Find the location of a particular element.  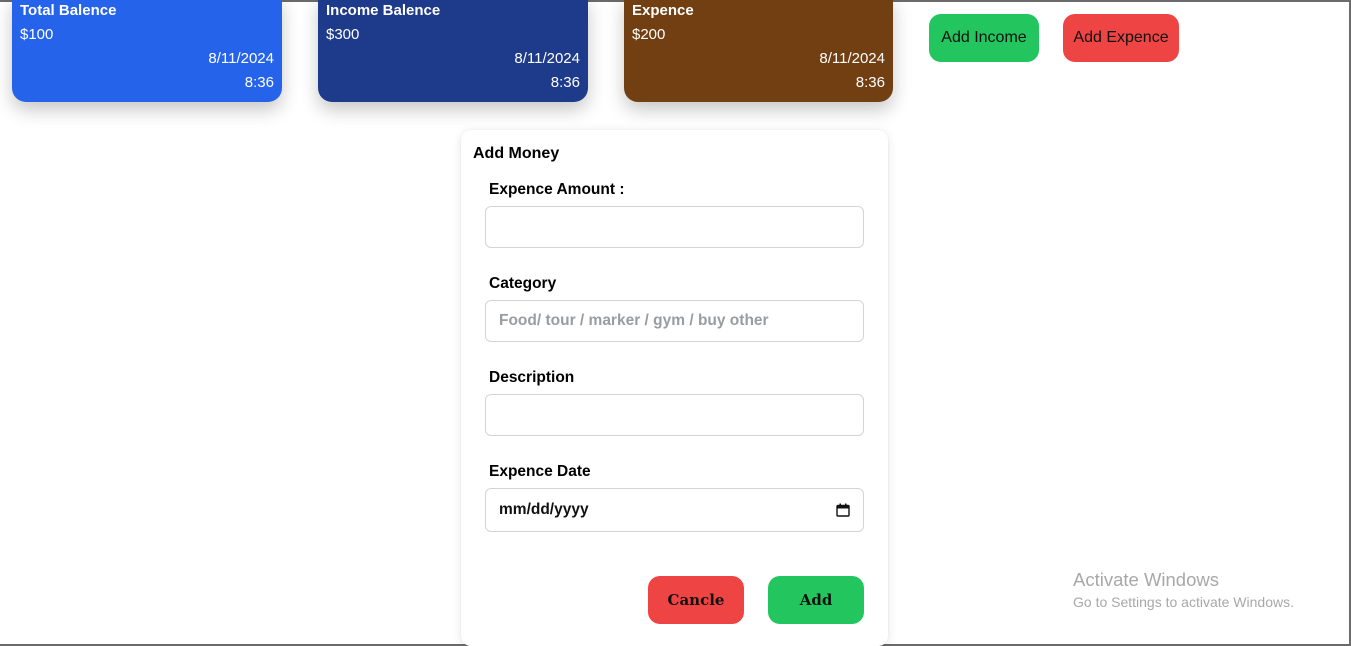

card-amount: $300 is located at coordinates (343, 34).